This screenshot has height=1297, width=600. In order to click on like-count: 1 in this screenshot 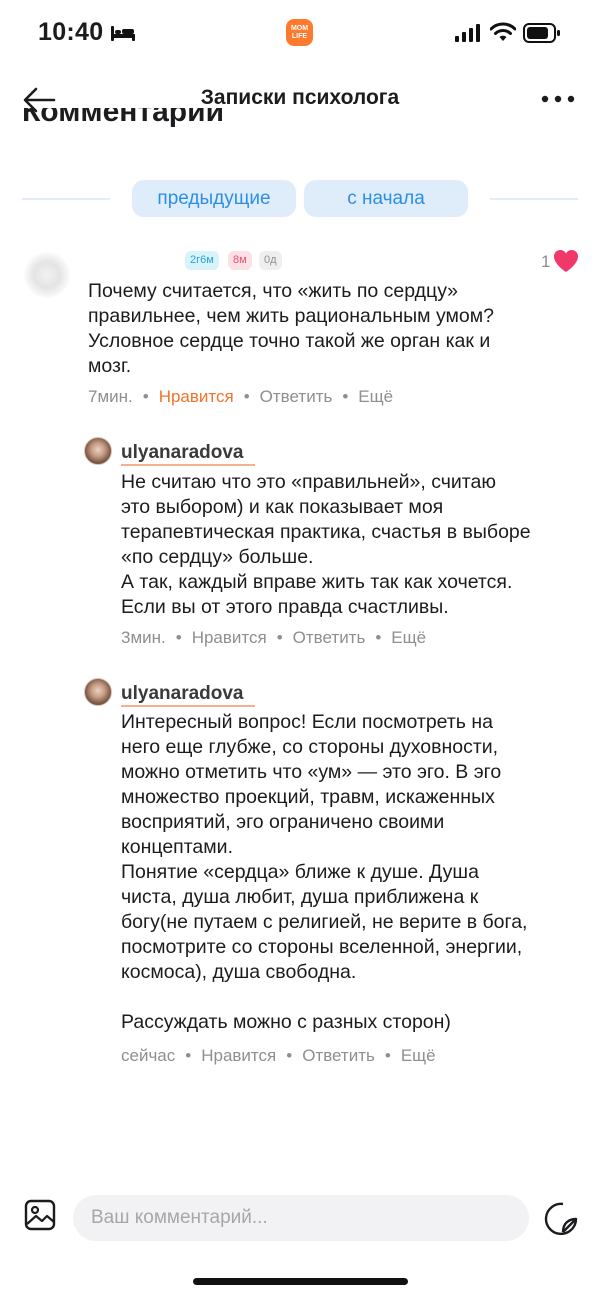, I will do `click(546, 261)`.